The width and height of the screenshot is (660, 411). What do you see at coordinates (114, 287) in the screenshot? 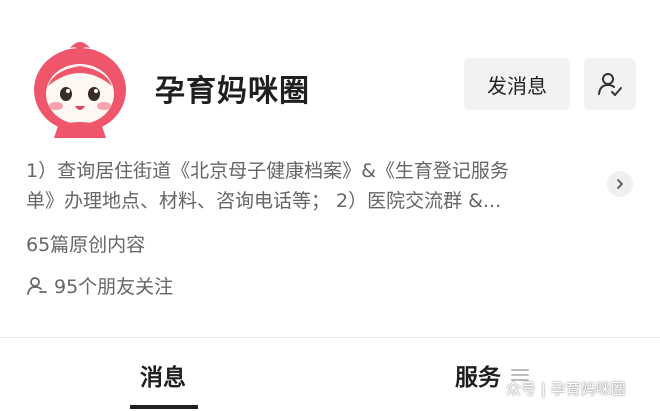
I see `friends-following-label: 95个朋友关注` at bounding box center [114, 287].